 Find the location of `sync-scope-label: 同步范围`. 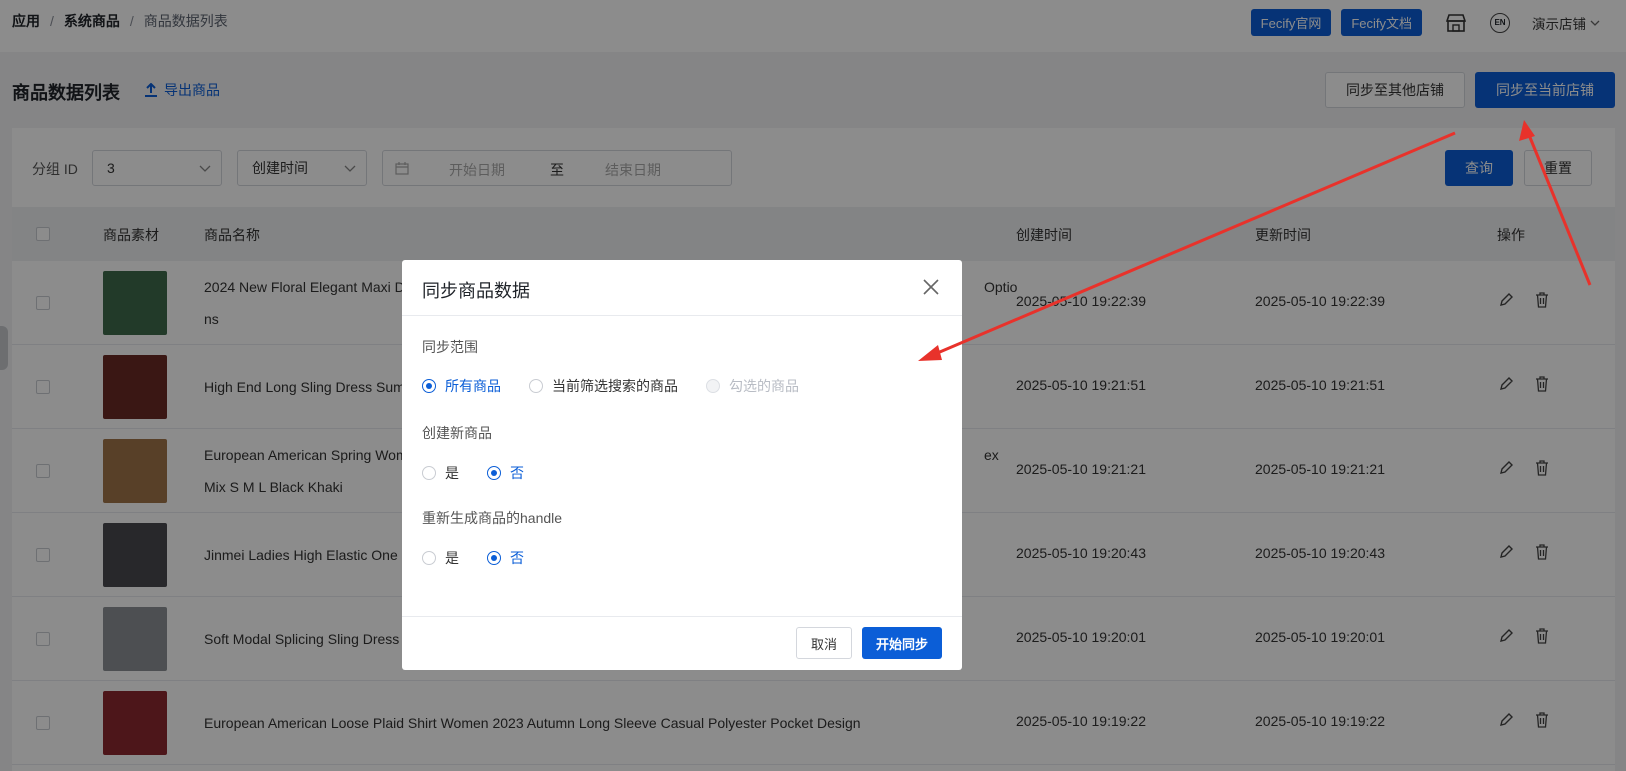

sync-scope-label: 同步范围 is located at coordinates (450, 347).